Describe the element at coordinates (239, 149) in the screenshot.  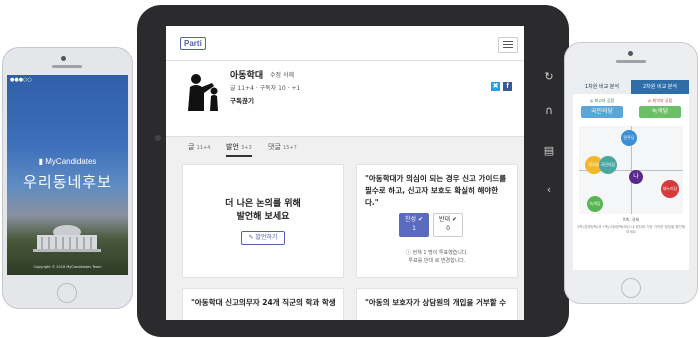
I see `tab-opinions: 발언 3+3` at that location.